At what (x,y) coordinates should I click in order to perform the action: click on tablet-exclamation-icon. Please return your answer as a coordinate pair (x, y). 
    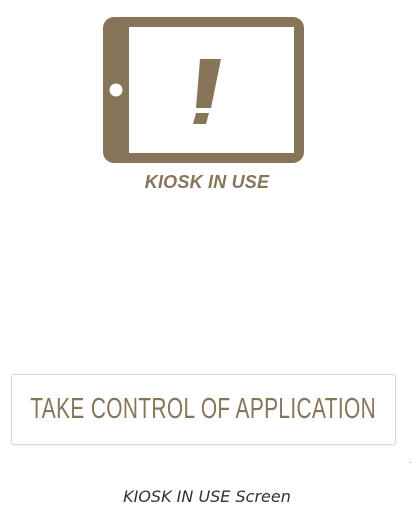
    Looking at the image, I should click on (203, 90).